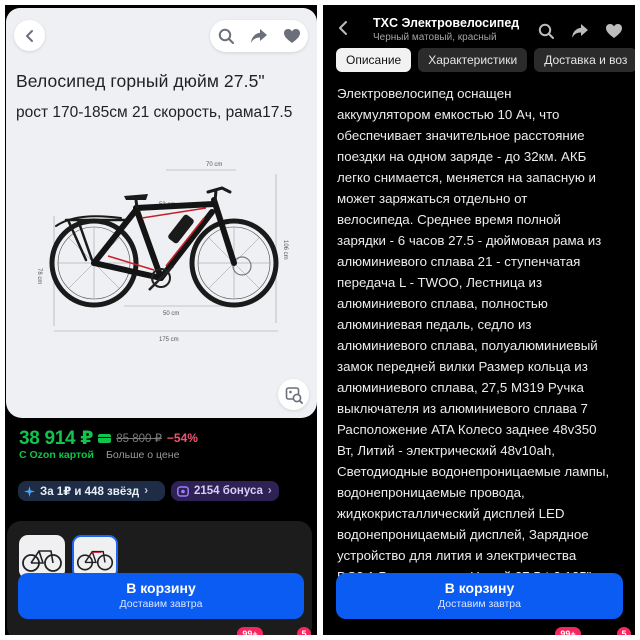  I want to click on tab-characteristics: Характеристики, so click(473, 60).